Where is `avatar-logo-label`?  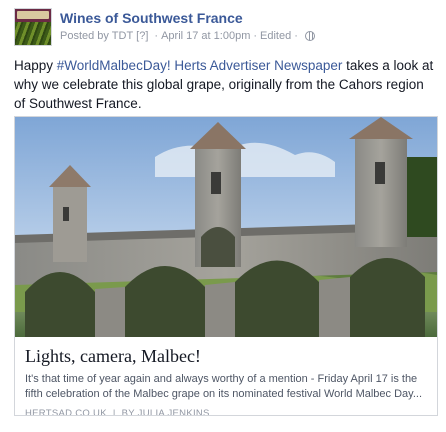 avatar-logo-label is located at coordinates (33, 15).